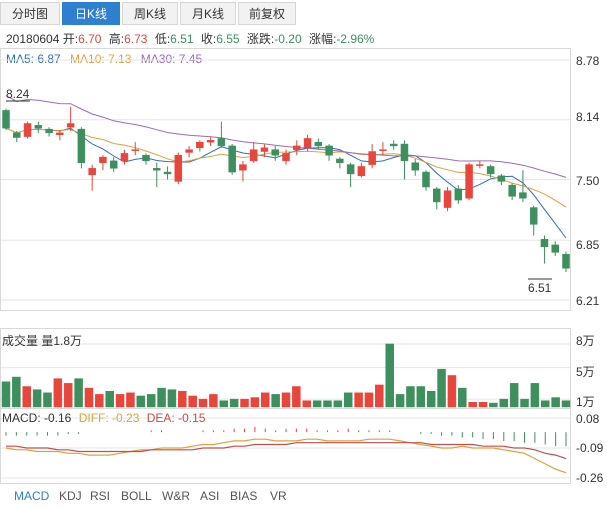 Image resolution: width=607 pixels, height=509 pixels. Describe the element at coordinates (70, 496) in the screenshot. I see `indicator-kdj: KDJ` at that location.